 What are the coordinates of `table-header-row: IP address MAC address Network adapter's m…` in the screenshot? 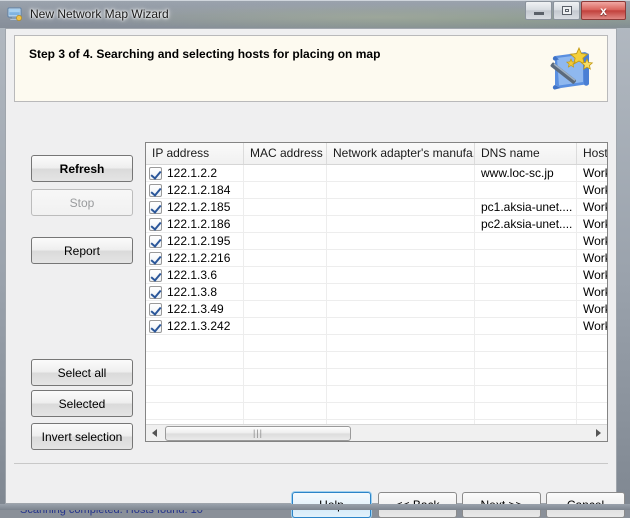 It's located at (376, 154).